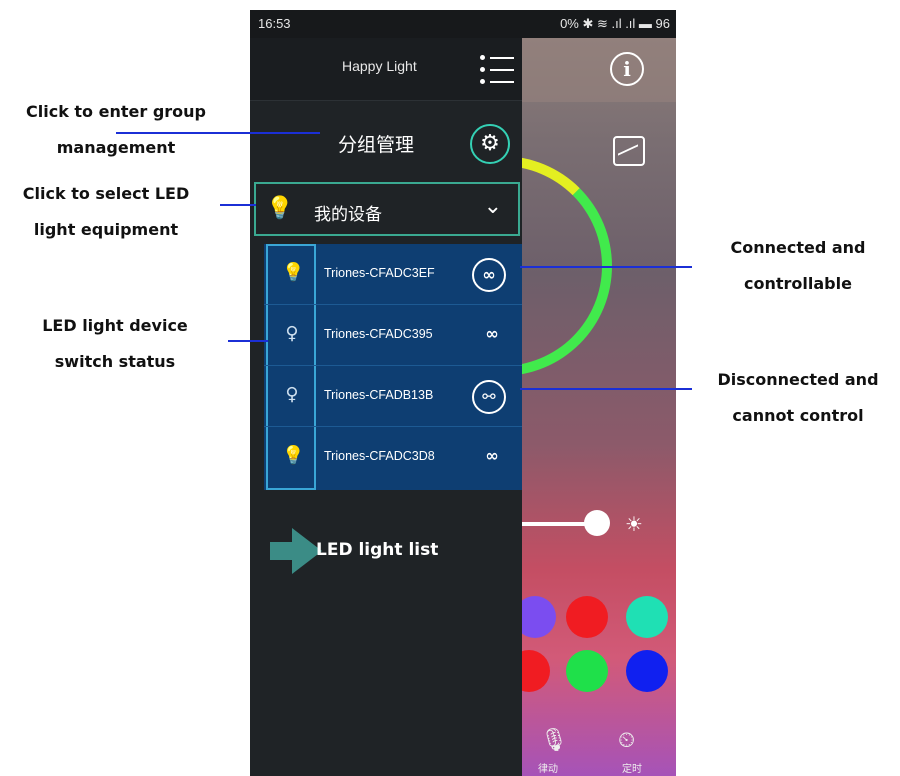  What do you see at coordinates (348, 212) in the screenshot?
I see `device-selector-label: 我的设备` at bounding box center [348, 212].